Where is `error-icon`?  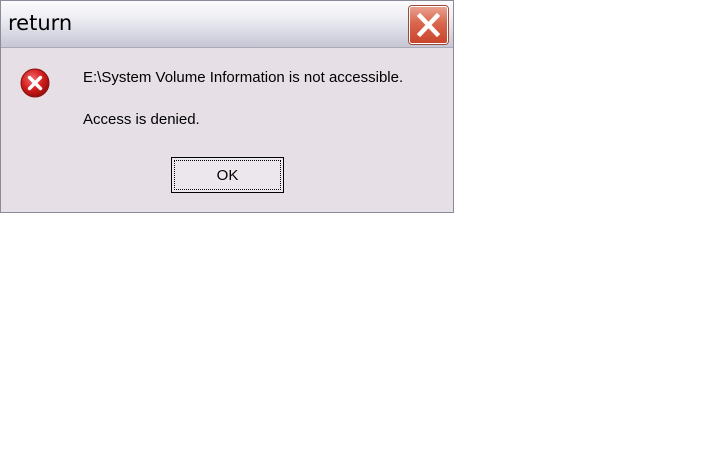
error-icon is located at coordinates (35, 83).